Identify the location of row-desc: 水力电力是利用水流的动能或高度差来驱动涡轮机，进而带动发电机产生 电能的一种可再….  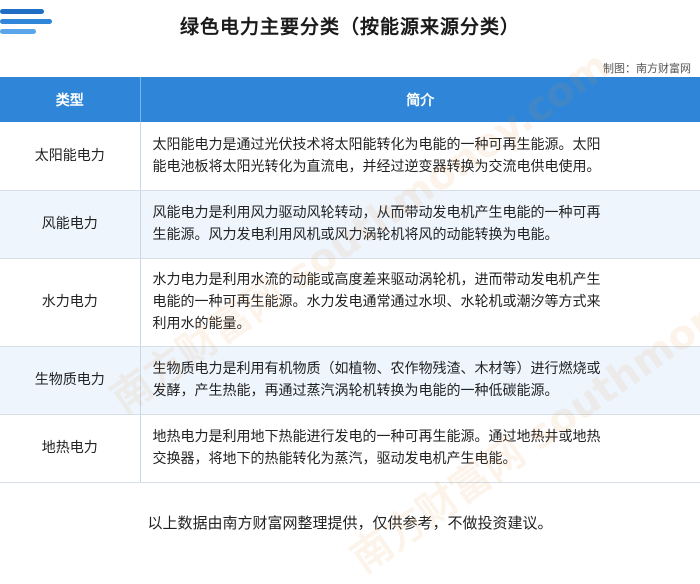
(420, 302).